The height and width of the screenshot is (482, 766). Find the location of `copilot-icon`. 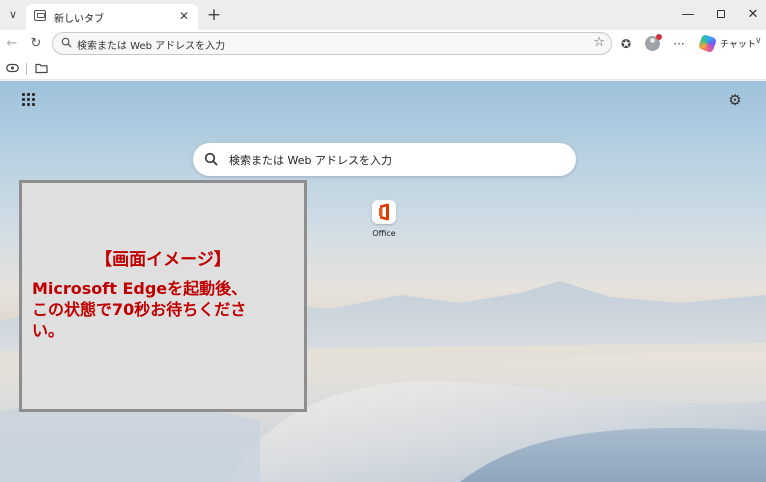

copilot-icon is located at coordinates (707, 43).